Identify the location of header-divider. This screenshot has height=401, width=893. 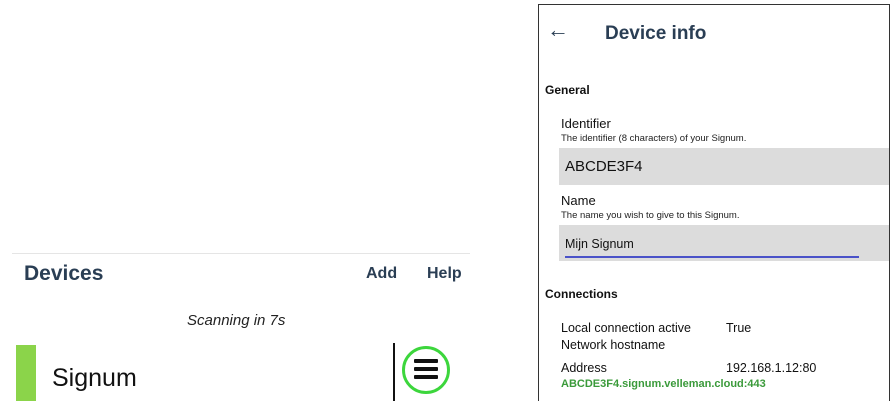
(241, 253).